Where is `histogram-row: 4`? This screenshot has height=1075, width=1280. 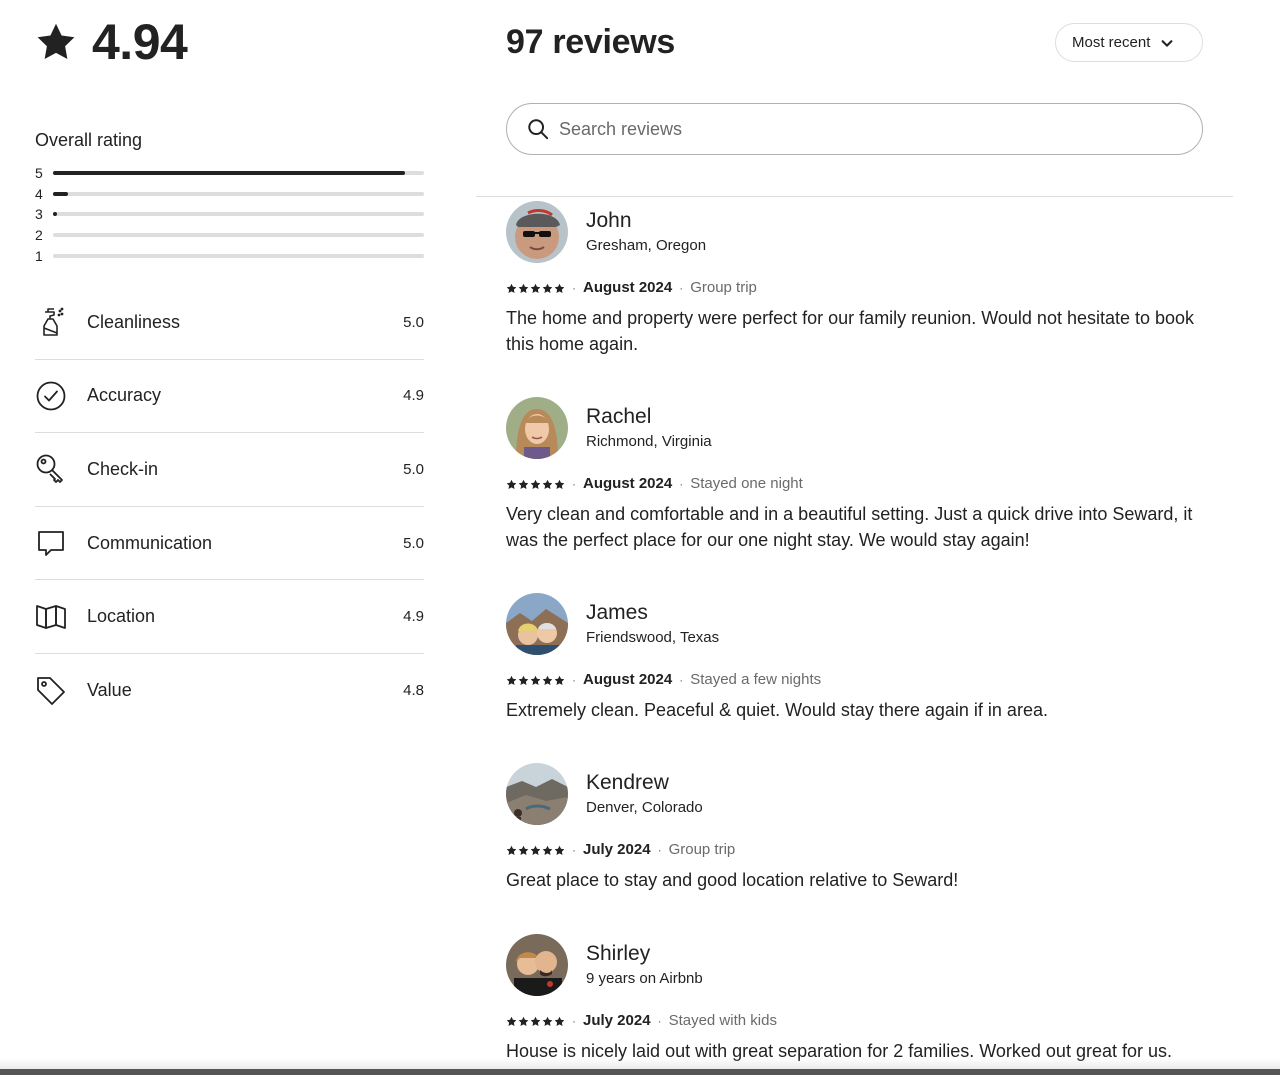
histogram-row: 4 is located at coordinates (229, 194).